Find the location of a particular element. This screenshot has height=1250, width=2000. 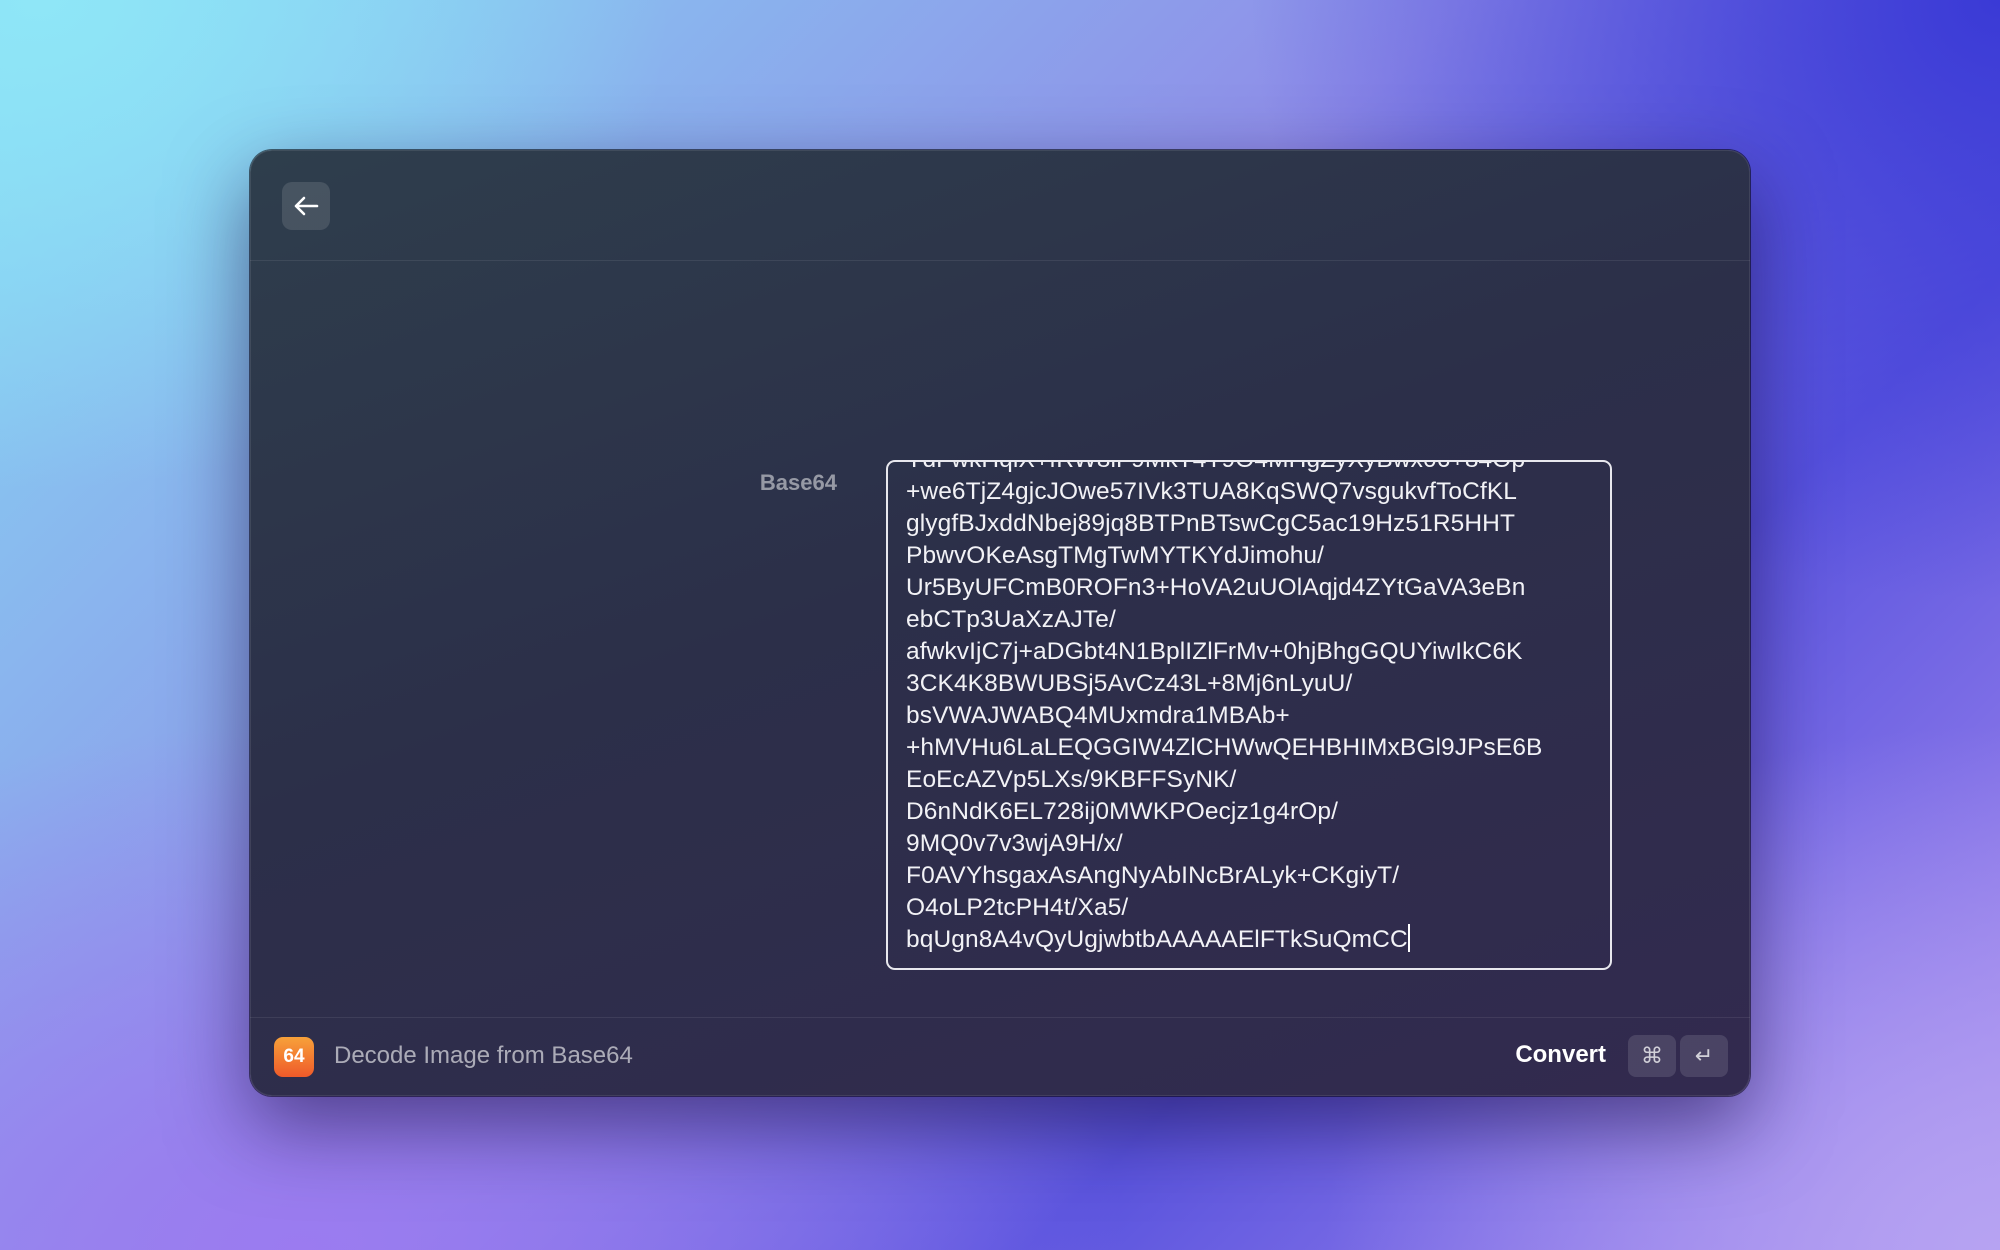

action-bar: 64 Decode Image from Base64 Convert ⌘ ↵ is located at coordinates (1000, 1056).